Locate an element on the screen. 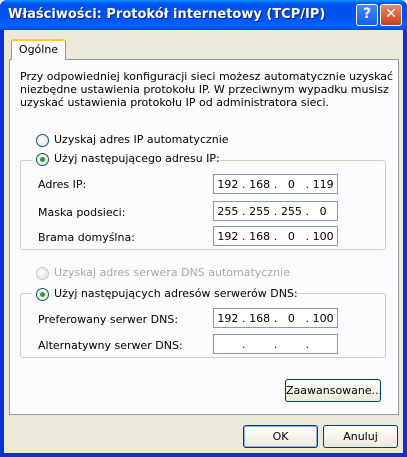 This screenshot has width=407, height=457. ok-button: OK is located at coordinates (280, 436).